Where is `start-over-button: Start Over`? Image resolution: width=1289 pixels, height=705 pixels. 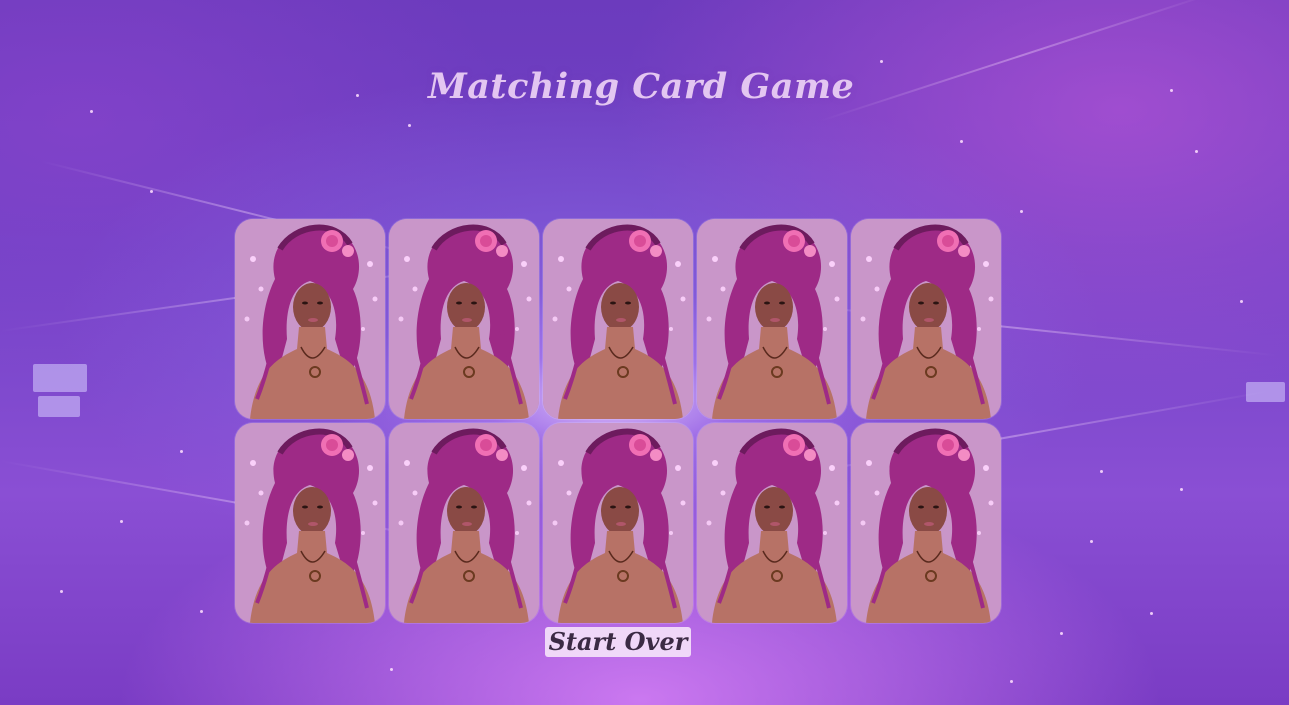
start-over-button: Start Over is located at coordinates (618, 642).